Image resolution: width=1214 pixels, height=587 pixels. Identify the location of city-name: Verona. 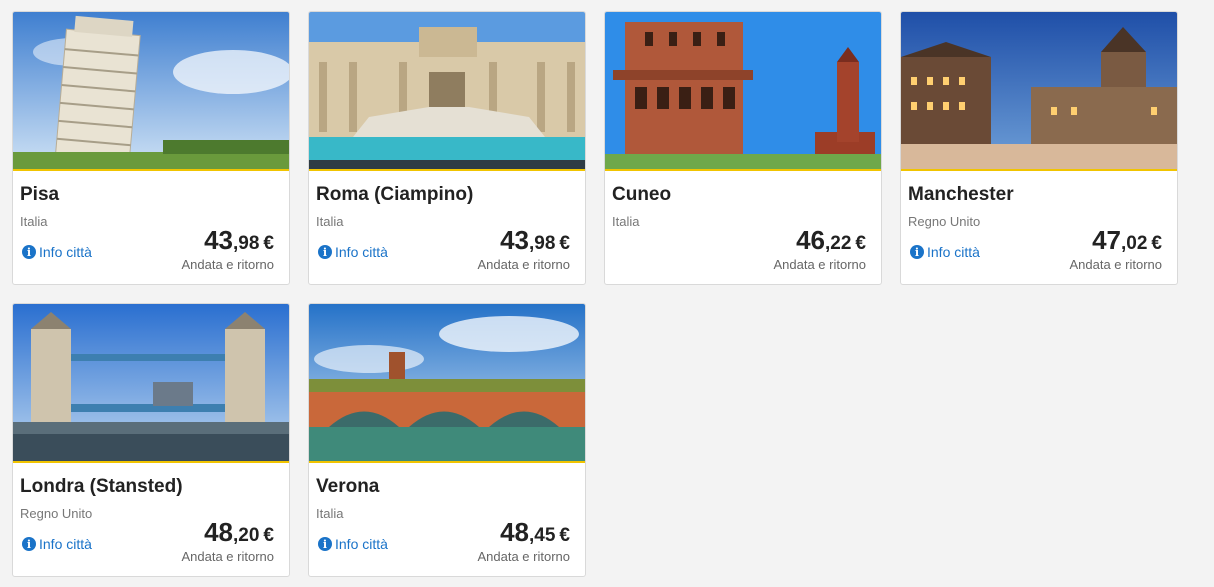
(348, 486).